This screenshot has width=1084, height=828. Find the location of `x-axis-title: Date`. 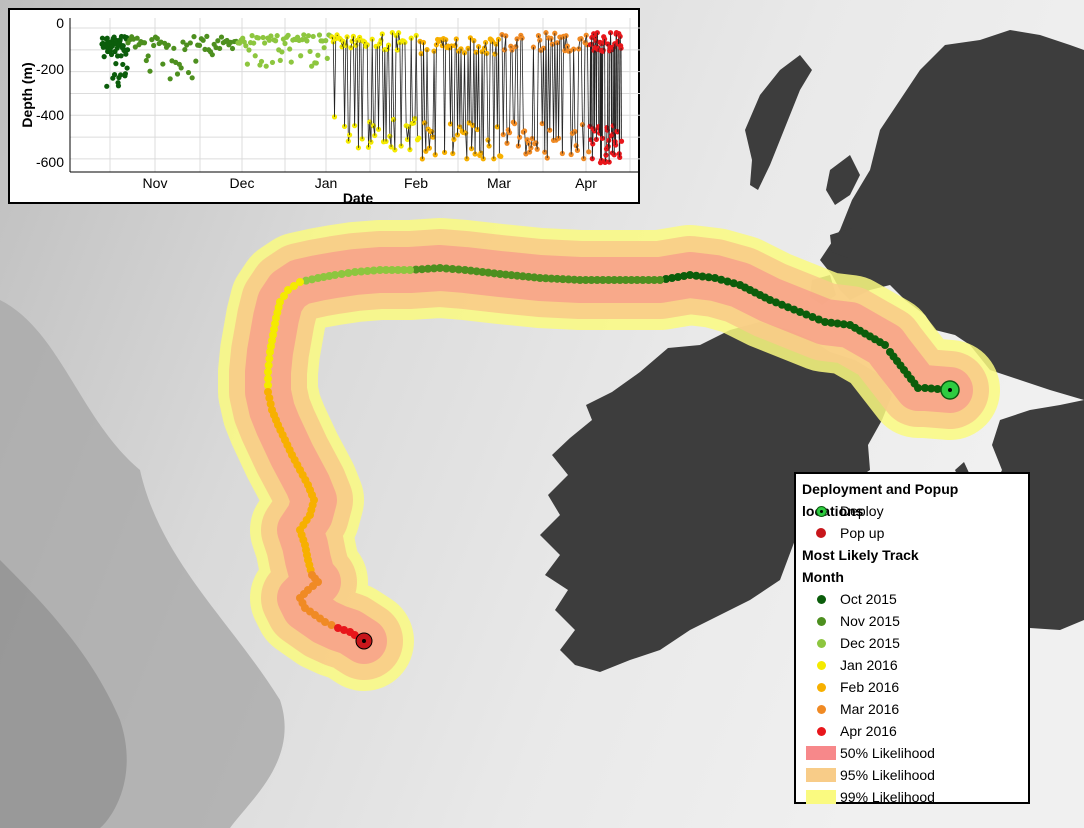

x-axis-title: Date is located at coordinates (358, 198).